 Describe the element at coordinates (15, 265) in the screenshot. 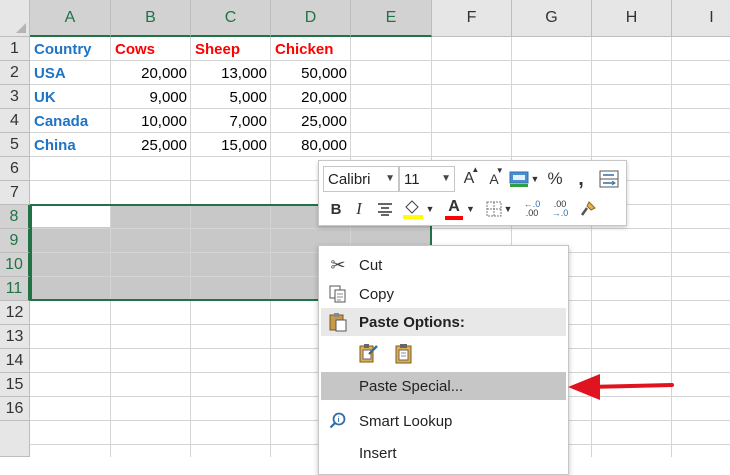

I see `row-header-10: 10` at that location.